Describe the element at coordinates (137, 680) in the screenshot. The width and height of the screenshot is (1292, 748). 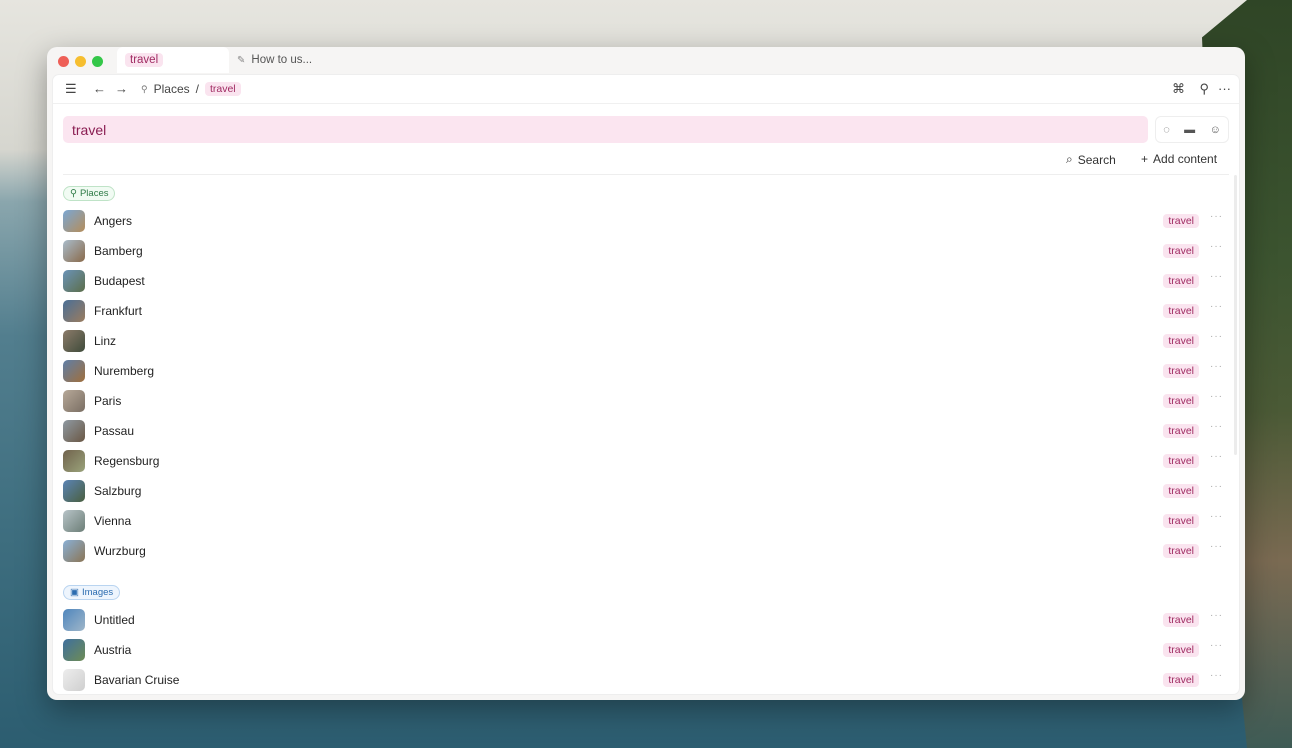
I see `item-name: Bavarian Cruise` at that location.